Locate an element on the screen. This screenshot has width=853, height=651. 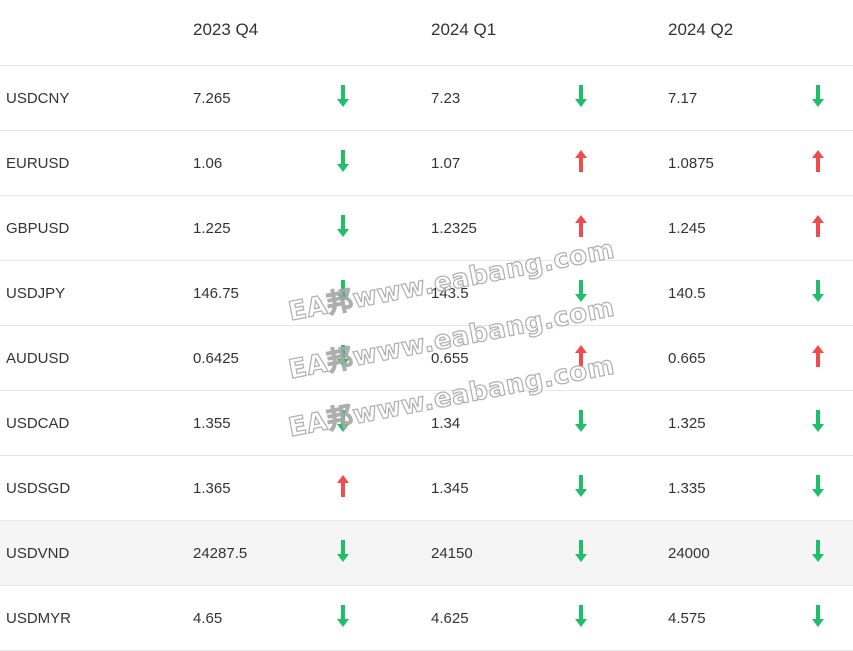
value-2024-q1: 0.655 is located at coordinates (450, 358).